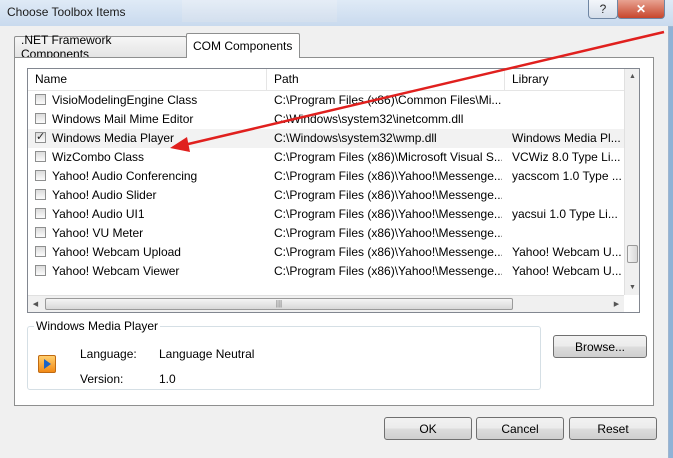 The width and height of the screenshot is (673, 458). I want to click on row-checkbox: ✓, so click(40, 137).